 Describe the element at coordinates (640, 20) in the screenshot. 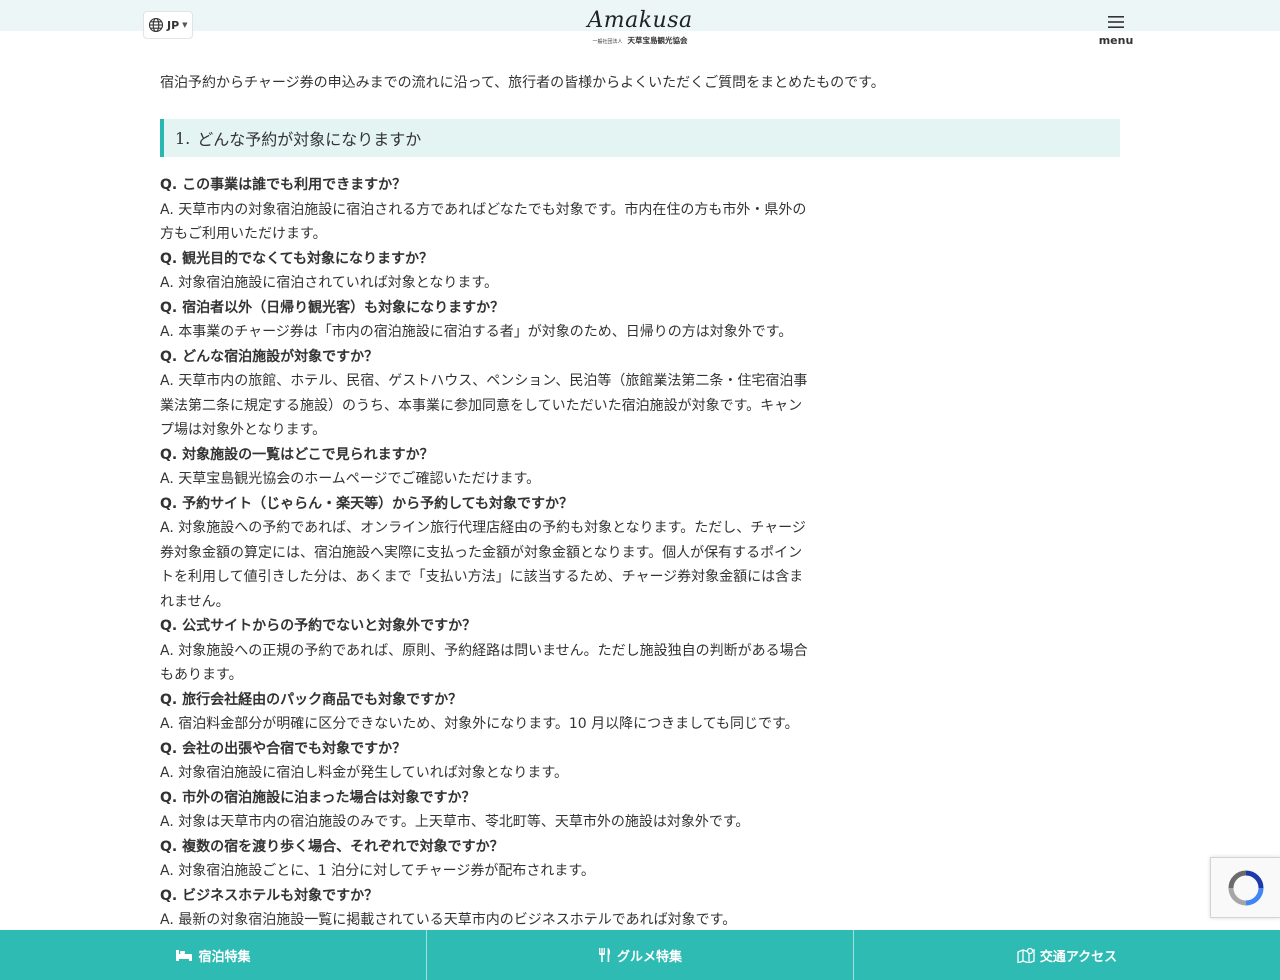

I see `logo-wordmark: Amakusa` at that location.